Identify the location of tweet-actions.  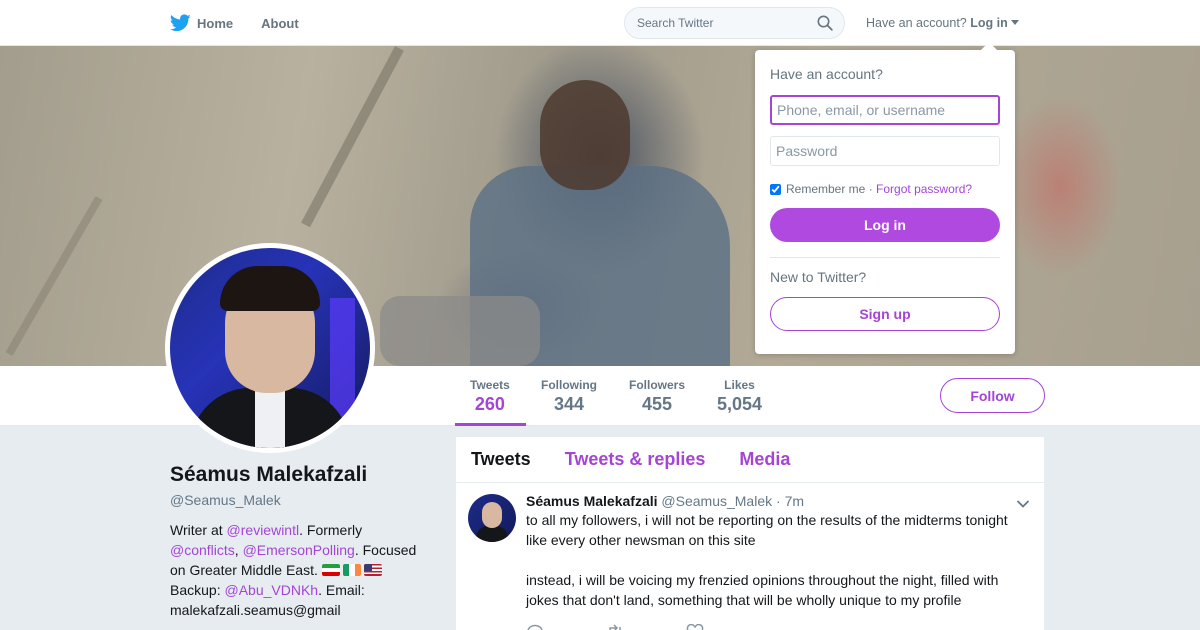
(777, 626).